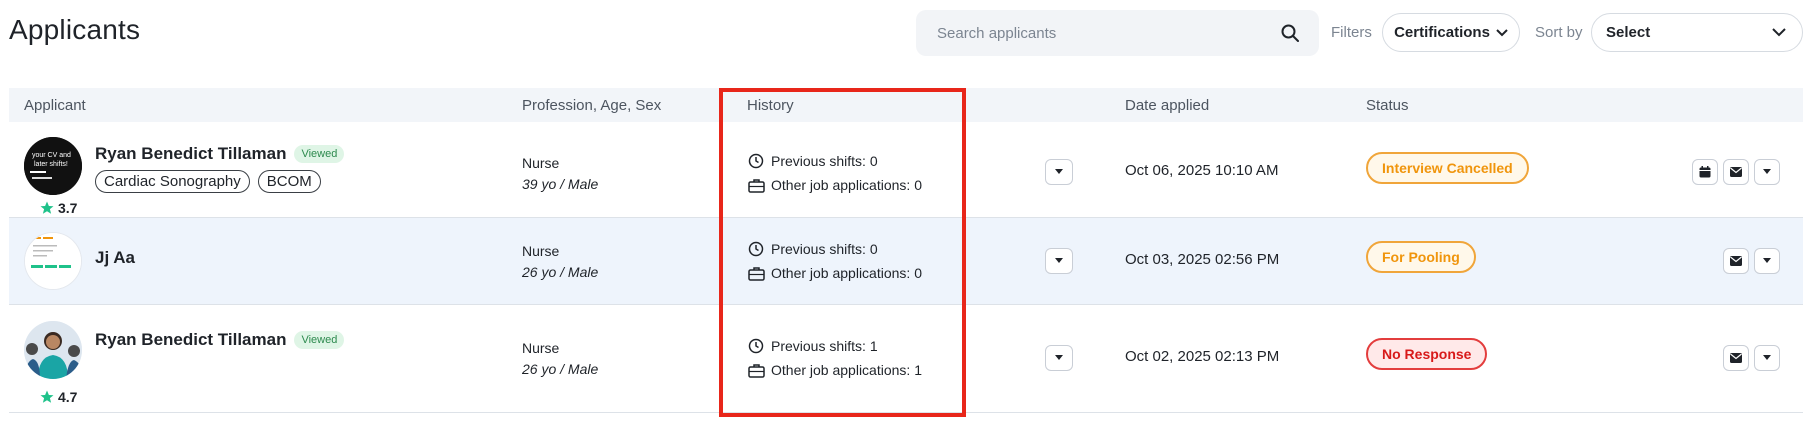  I want to click on date-applied: Oct 03, 2025 02:56 PM, so click(1202, 259).